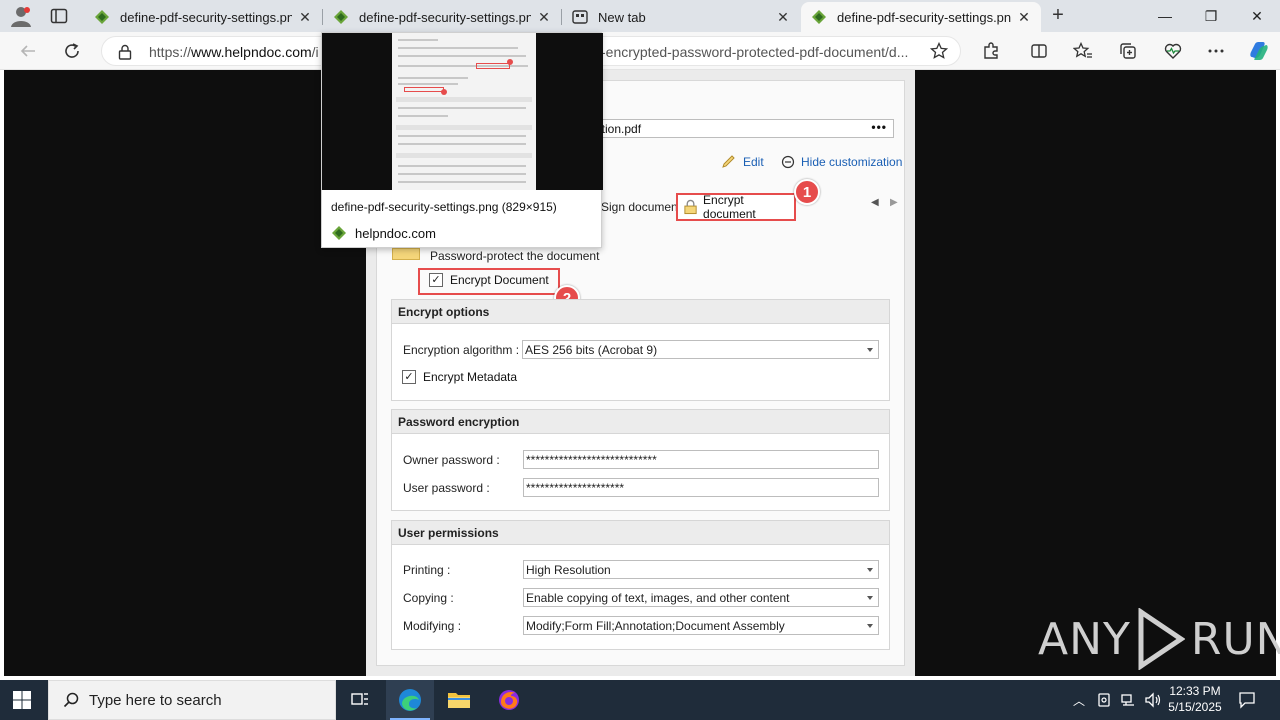 This screenshot has width=1280, height=720. What do you see at coordinates (1195, 707) in the screenshot?
I see `clock-date: 5/15/2025` at bounding box center [1195, 707].